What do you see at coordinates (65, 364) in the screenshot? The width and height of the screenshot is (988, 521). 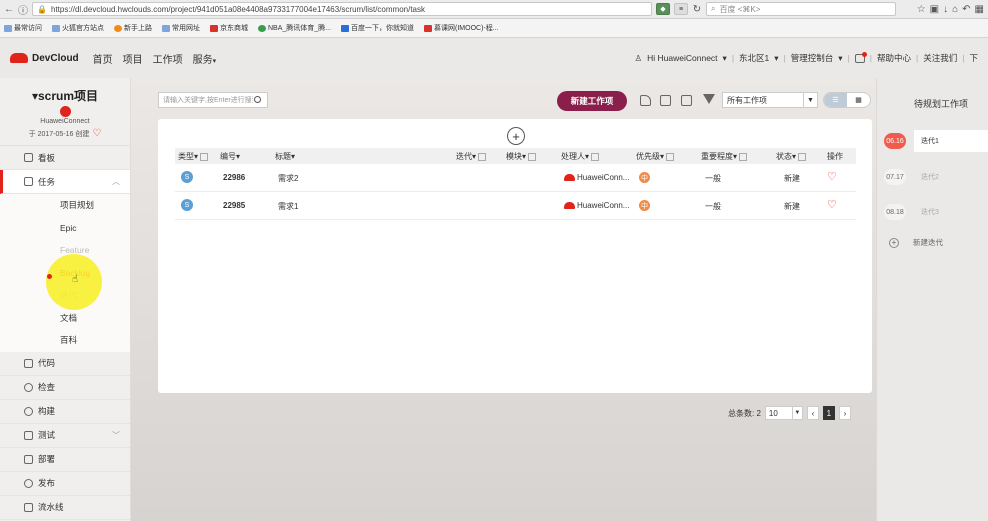 I see `sidebar-item-code: 代码` at bounding box center [65, 364].